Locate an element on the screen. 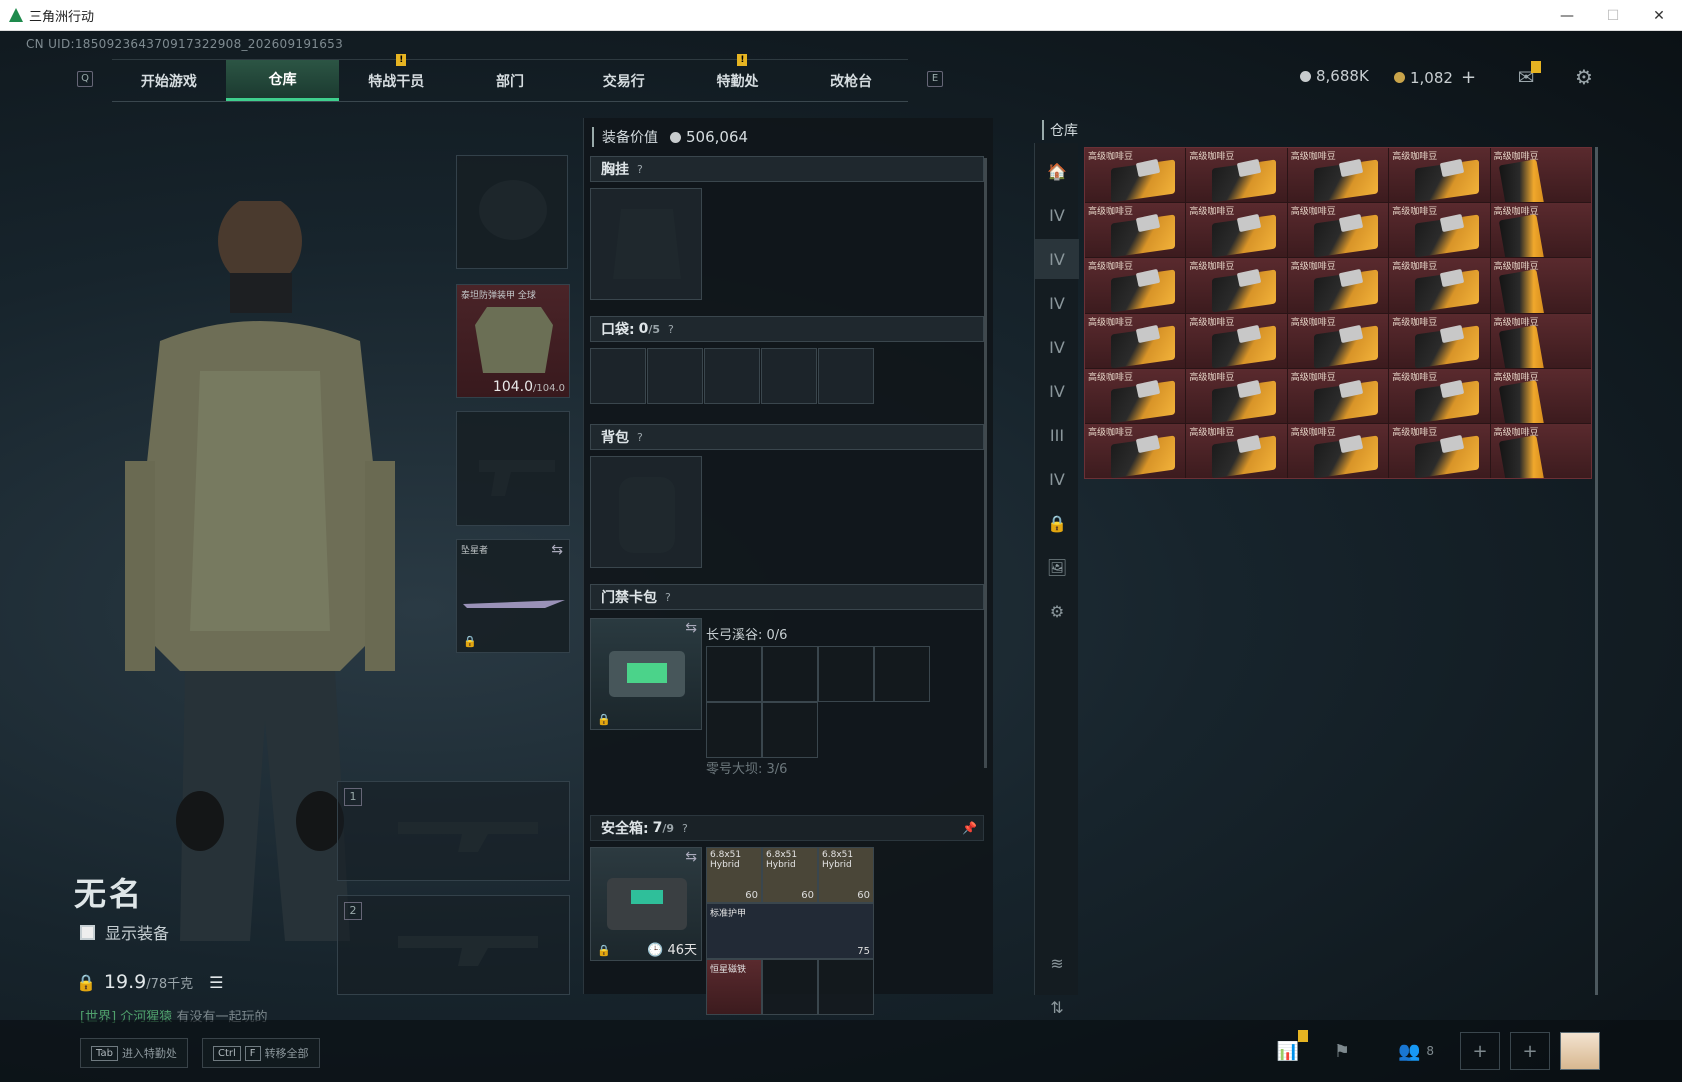 The image size is (1682, 1082). add-teammate-button-2: + is located at coordinates (1530, 1051).